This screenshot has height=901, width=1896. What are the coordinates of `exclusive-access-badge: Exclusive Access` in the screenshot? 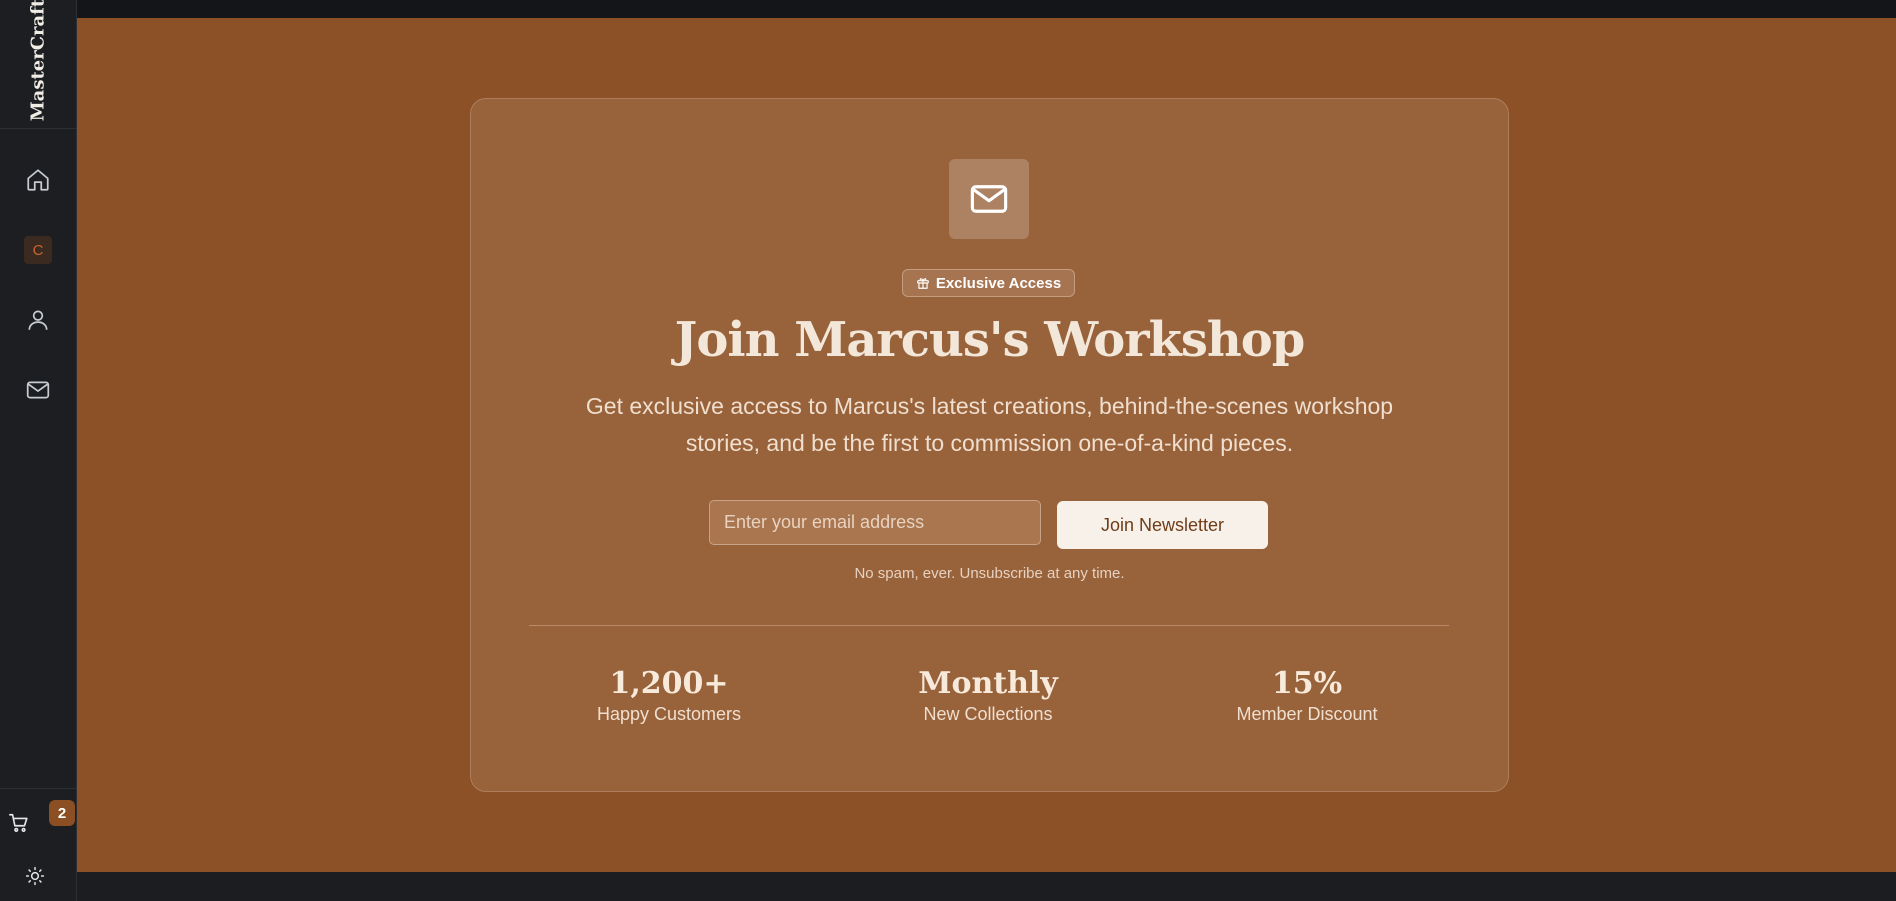 It's located at (988, 283).